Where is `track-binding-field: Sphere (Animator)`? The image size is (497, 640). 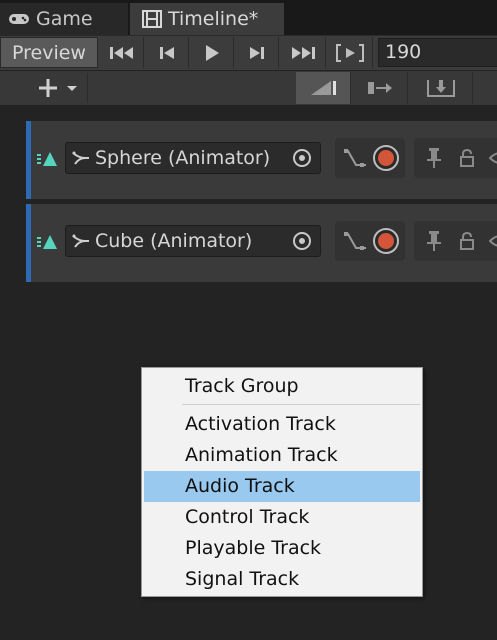
track-binding-field: Sphere (Animator) is located at coordinates (193, 158).